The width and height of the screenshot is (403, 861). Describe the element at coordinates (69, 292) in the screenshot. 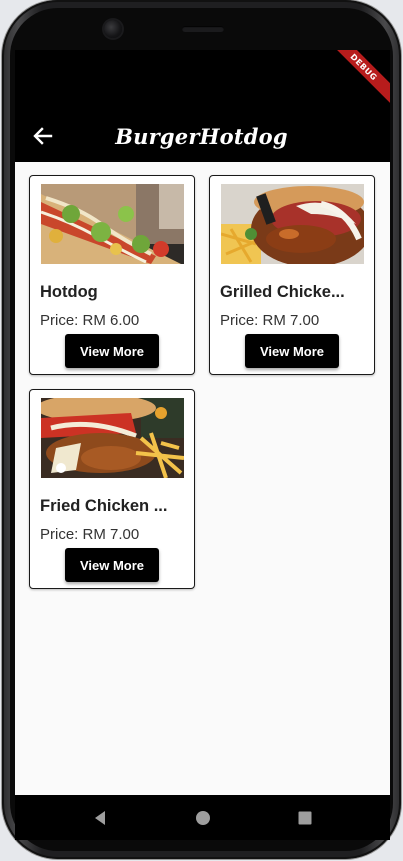

I see `product-name: Hotdog` at that location.